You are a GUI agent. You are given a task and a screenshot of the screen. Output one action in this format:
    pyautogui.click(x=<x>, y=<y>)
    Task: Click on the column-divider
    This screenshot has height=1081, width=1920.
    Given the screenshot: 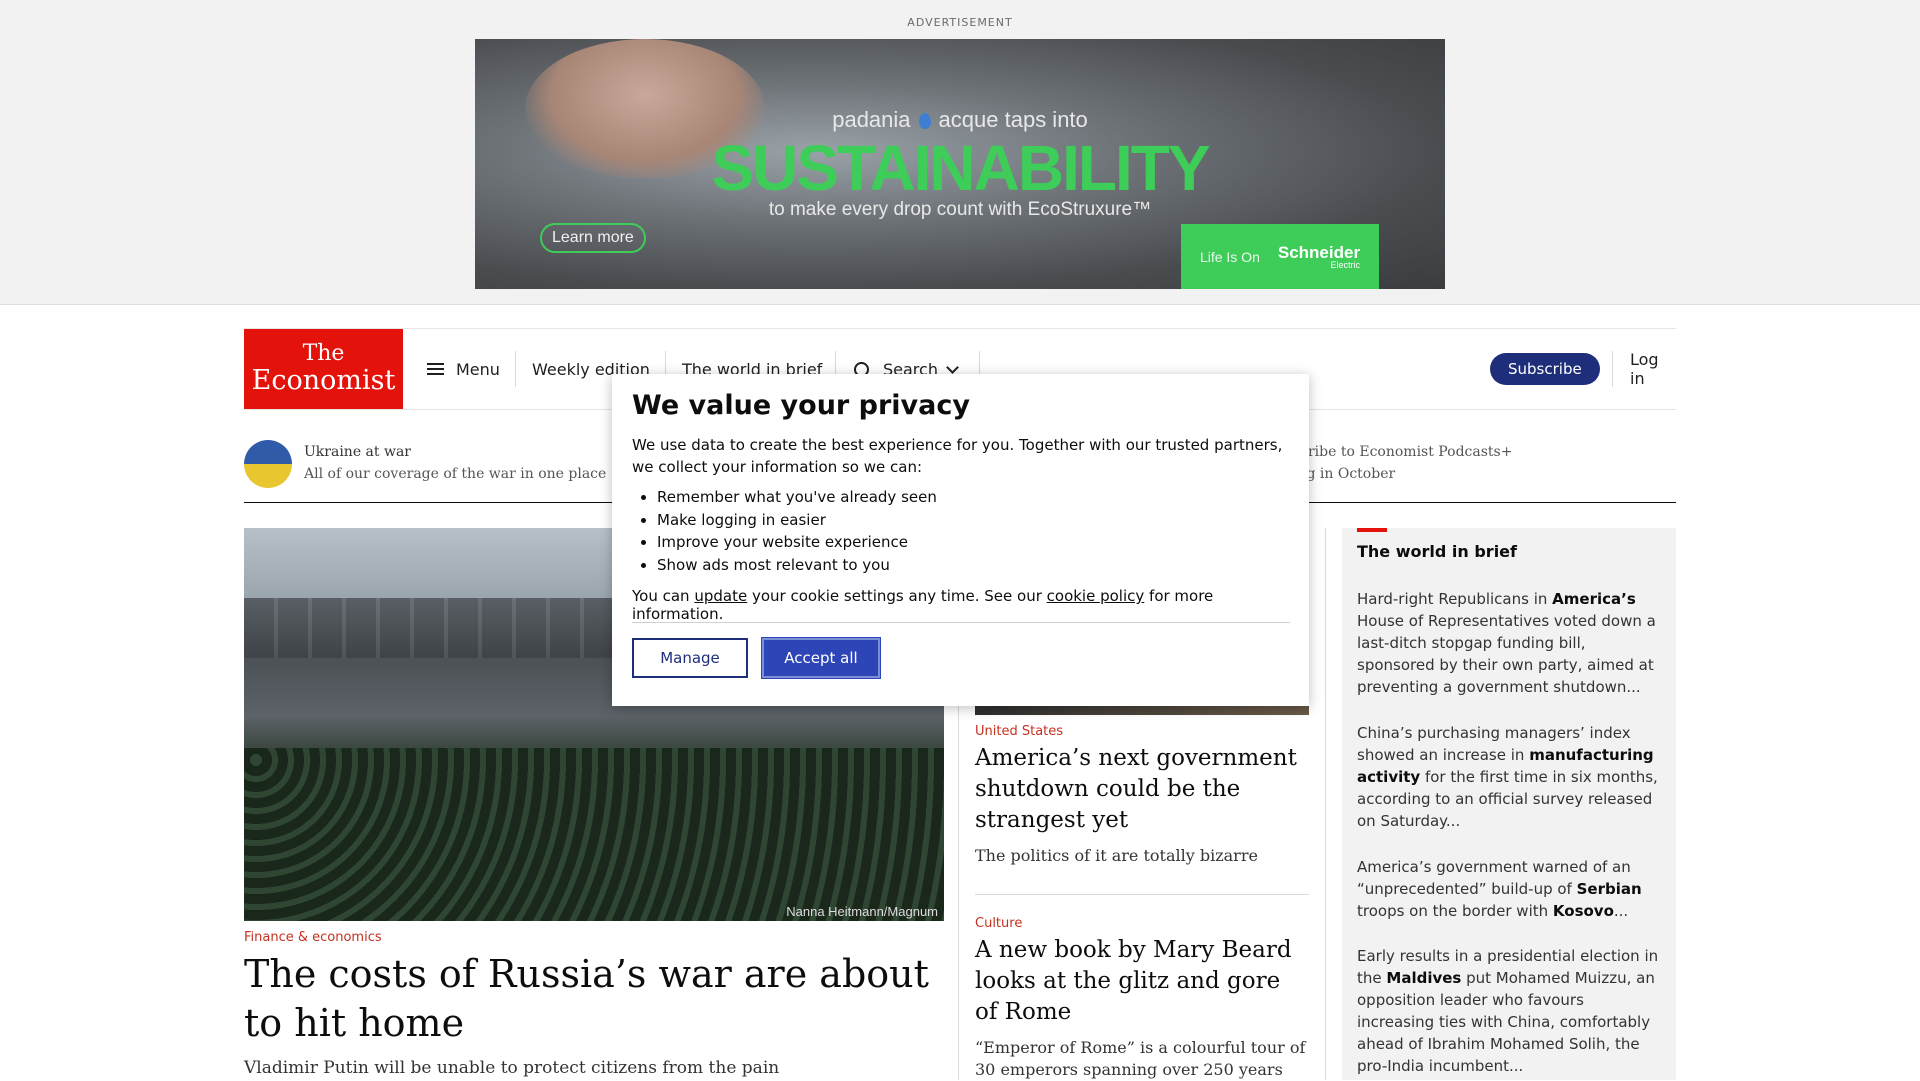 What is the action you would take?
    pyautogui.click(x=1325, y=804)
    